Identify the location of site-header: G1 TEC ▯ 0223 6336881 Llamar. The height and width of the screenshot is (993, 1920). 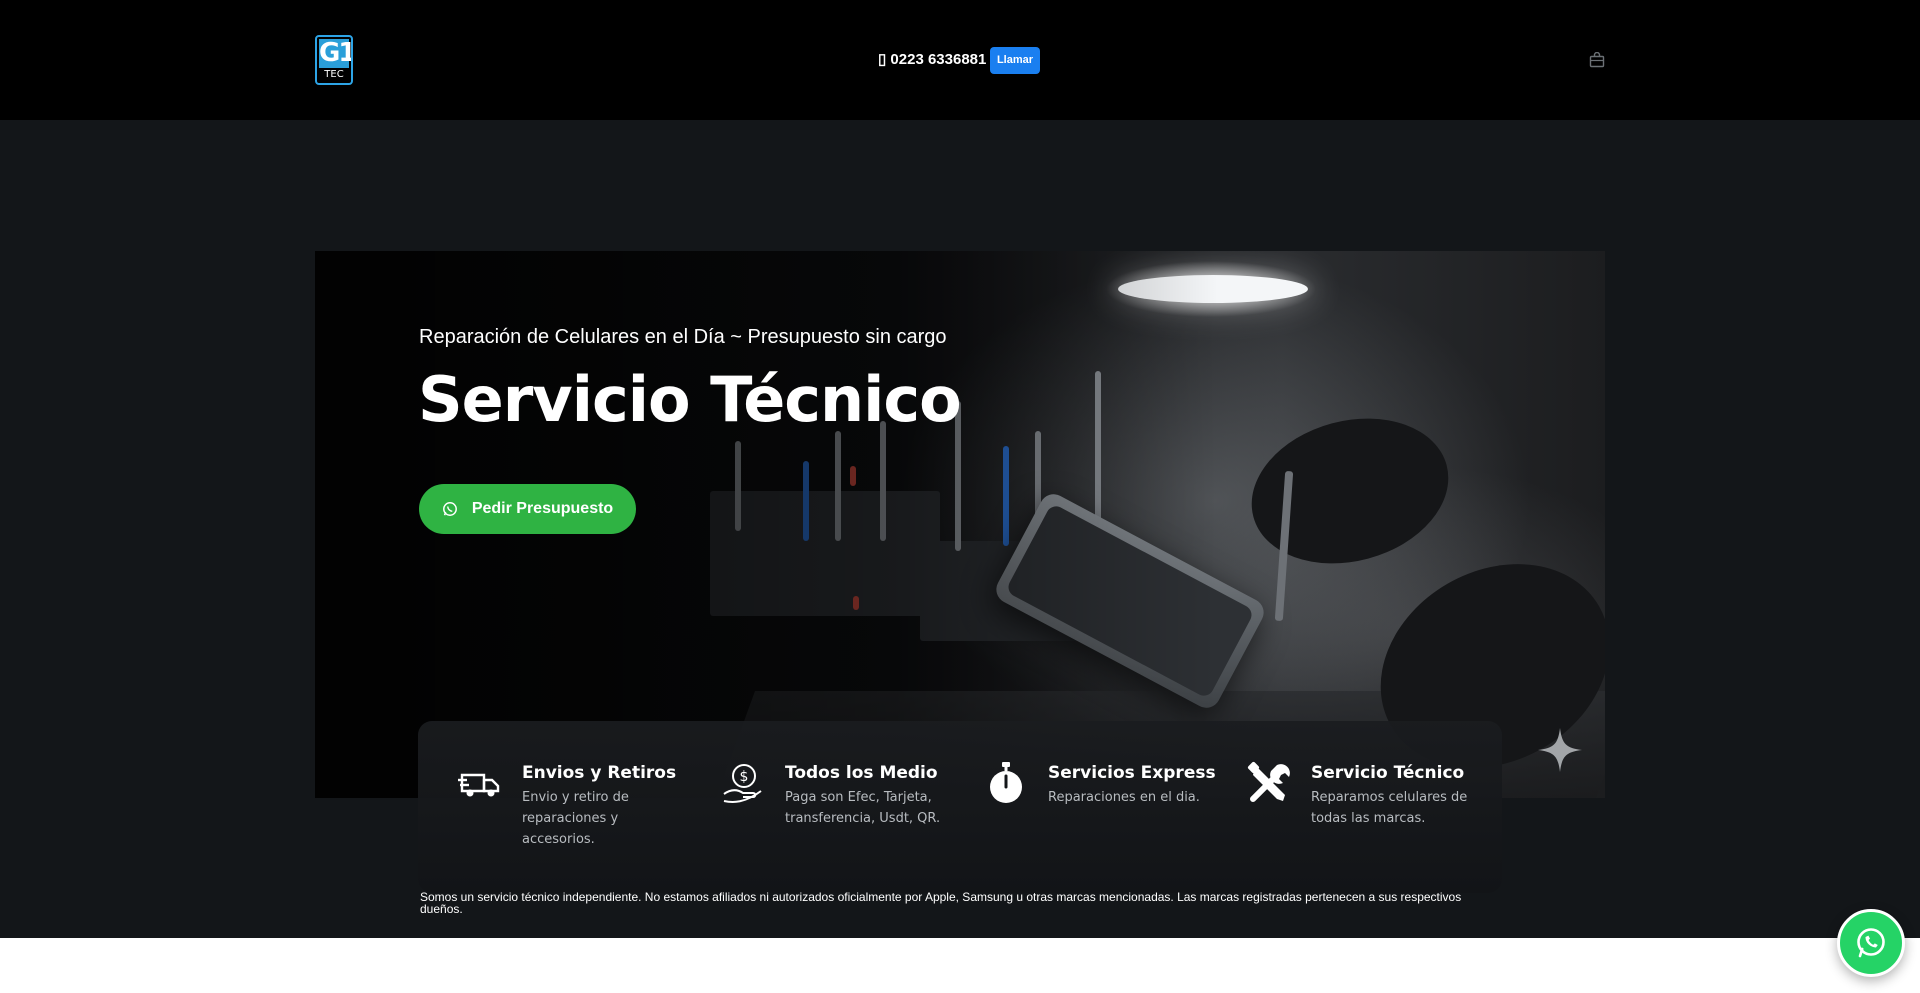
(960, 60).